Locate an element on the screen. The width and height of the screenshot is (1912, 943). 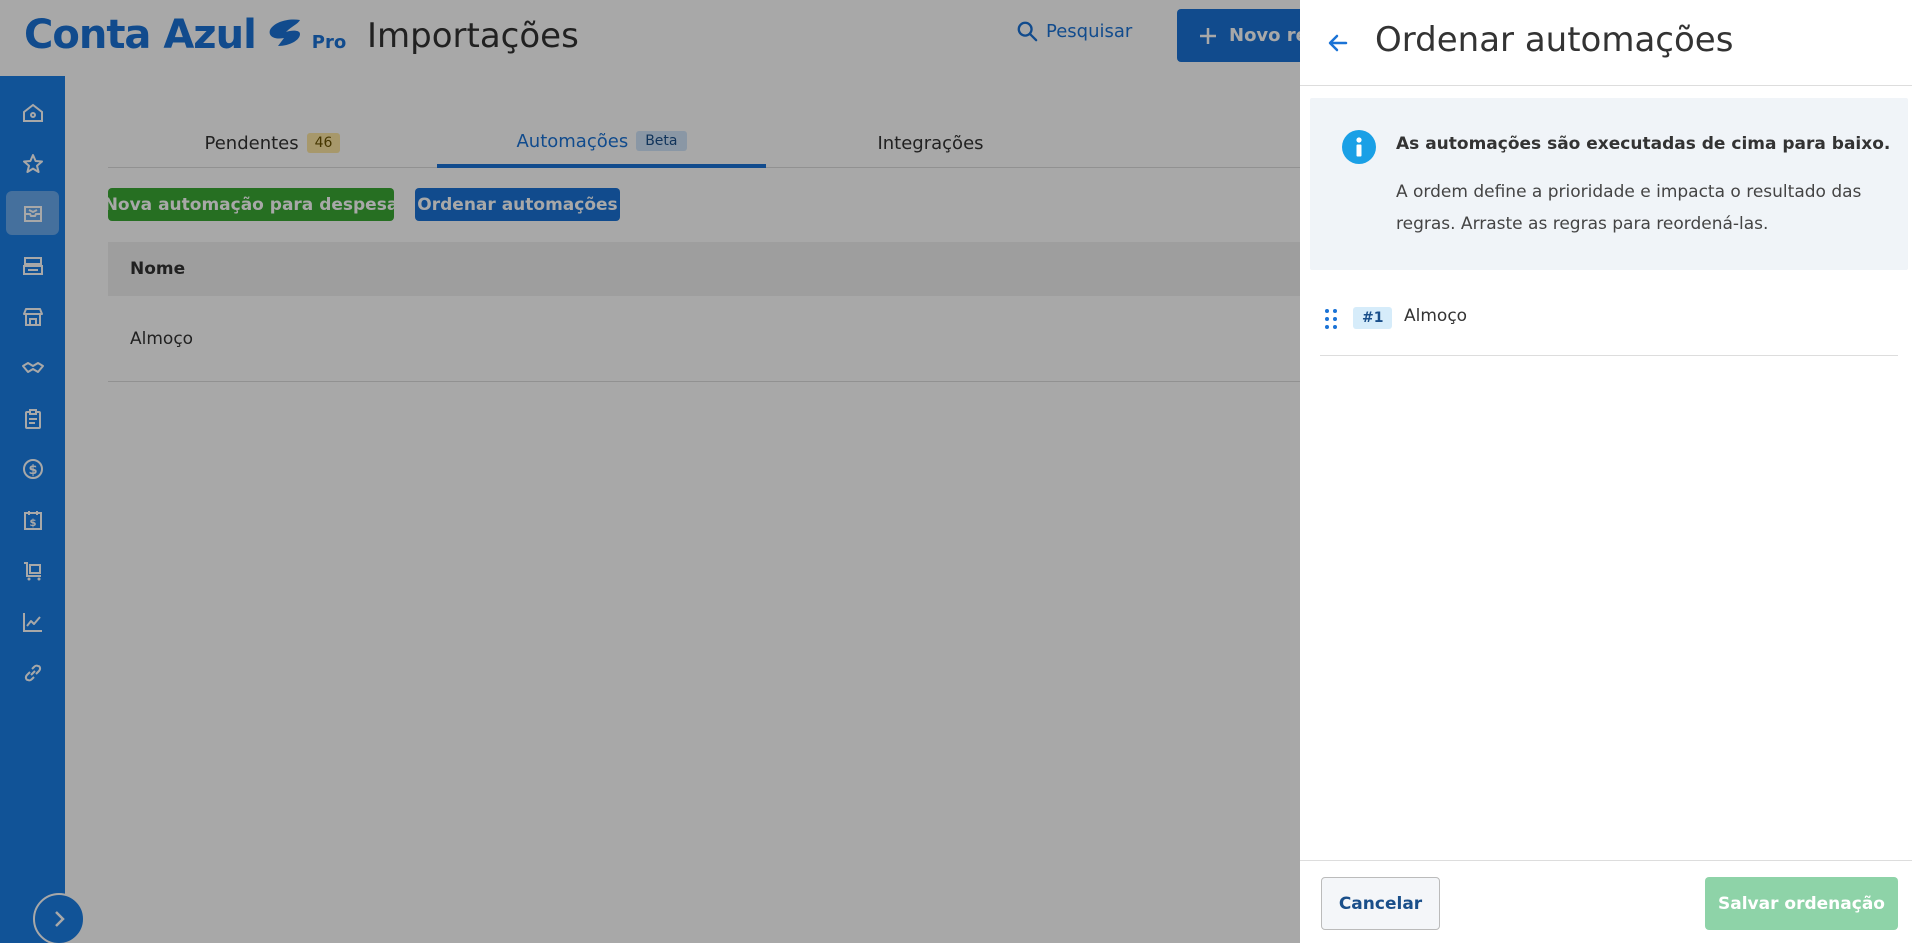
back-button is located at coordinates (1338, 43).